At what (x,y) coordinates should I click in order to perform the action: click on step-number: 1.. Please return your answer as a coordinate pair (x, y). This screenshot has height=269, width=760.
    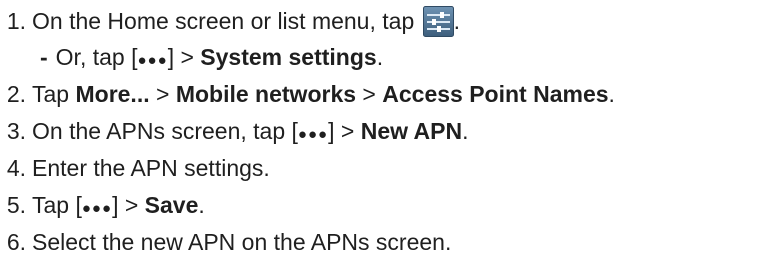
    Looking at the image, I should click on (16, 21).